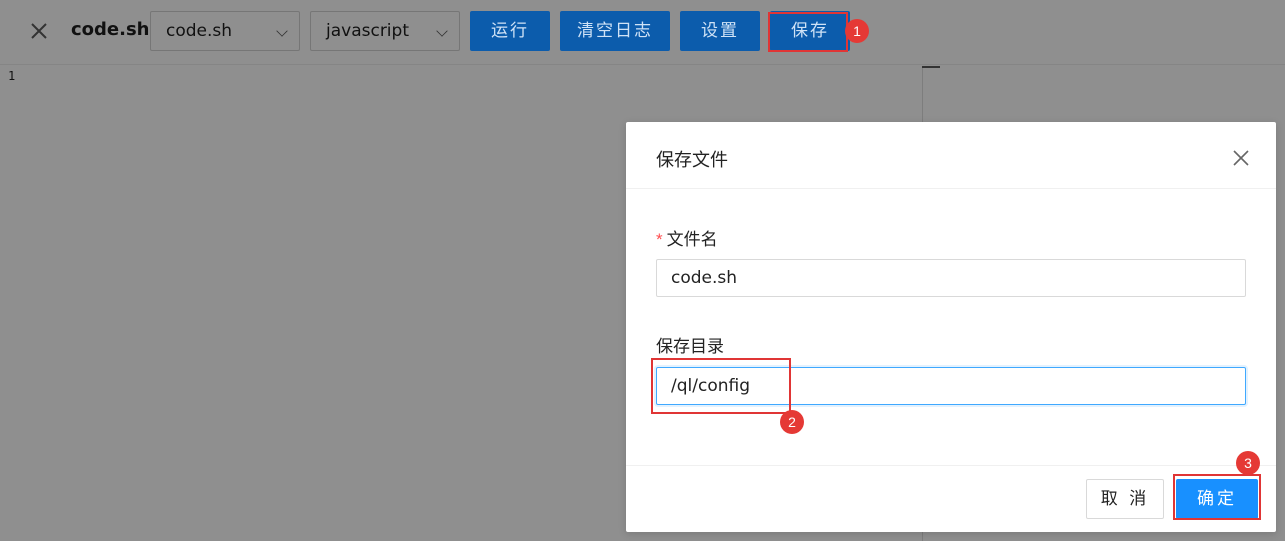 The height and width of the screenshot is (541, 1285). Describe the element at coordinates (690, 347) in the screenshot. I see `directory-label: 保存目录` at that location.